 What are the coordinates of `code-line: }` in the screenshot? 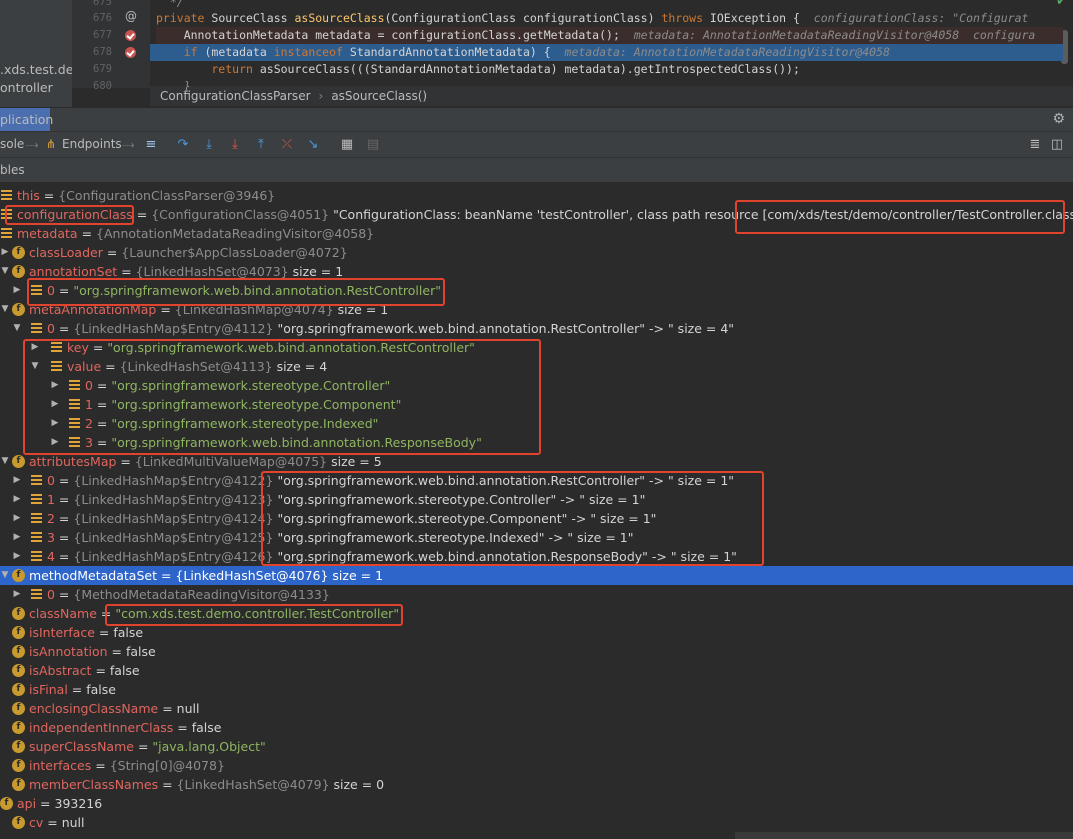 It's located at (609, 86).